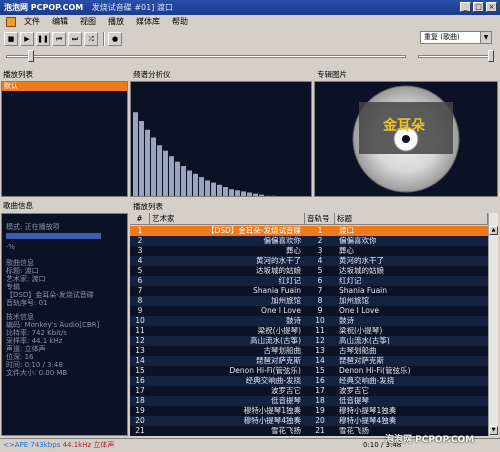 The height and width of the screenshot is (452, 500). What do you see at coordinates (478, 7) in the screenshot?
I see `maximize-button: □` at bounding box center [478, 7].